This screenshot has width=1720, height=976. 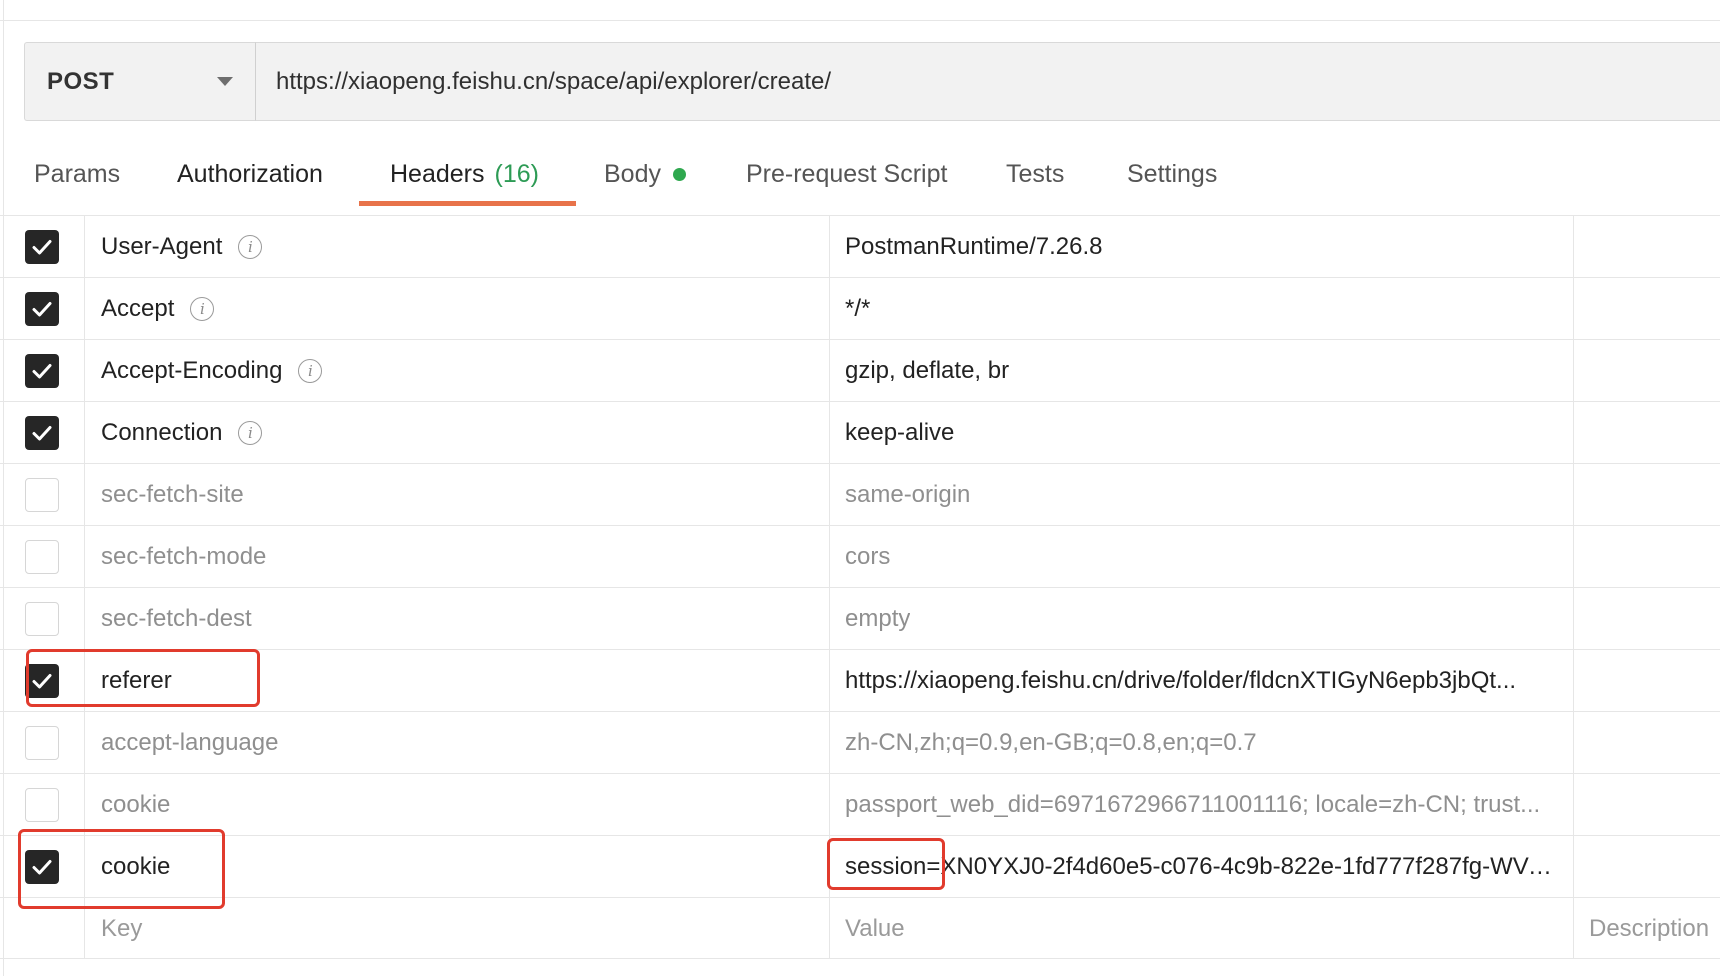 I want to click on tab-tests: Tests, so click(x=1035, y=174).